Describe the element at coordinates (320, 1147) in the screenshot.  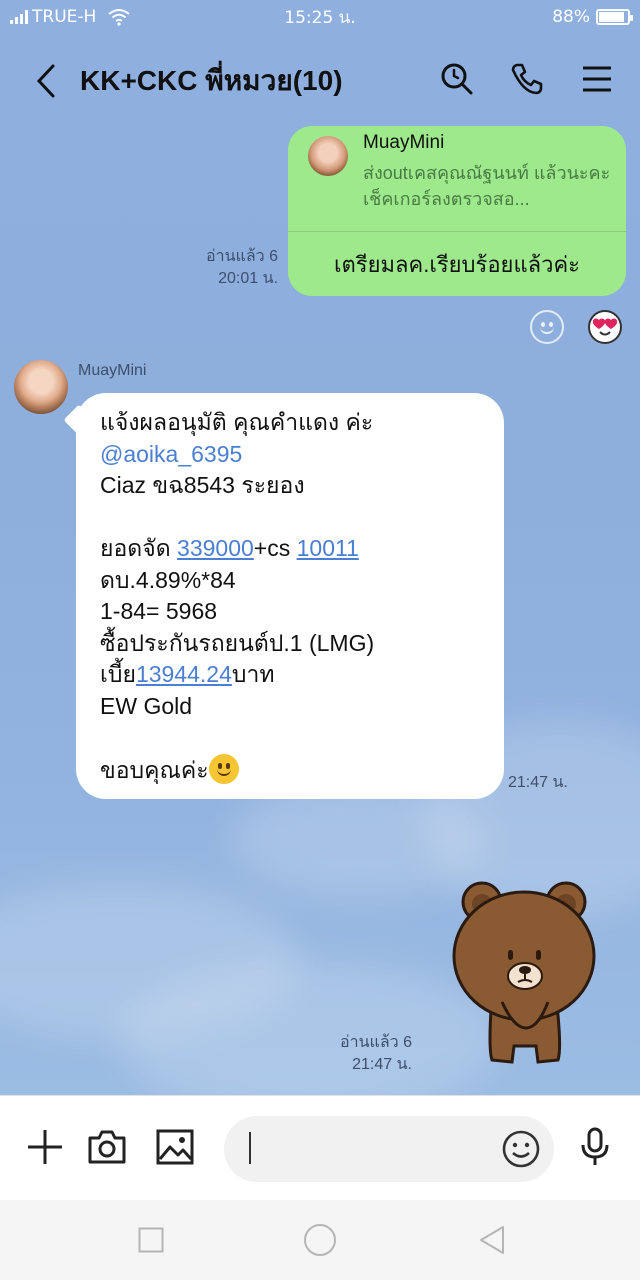
I see `message-input-bar` at that location.